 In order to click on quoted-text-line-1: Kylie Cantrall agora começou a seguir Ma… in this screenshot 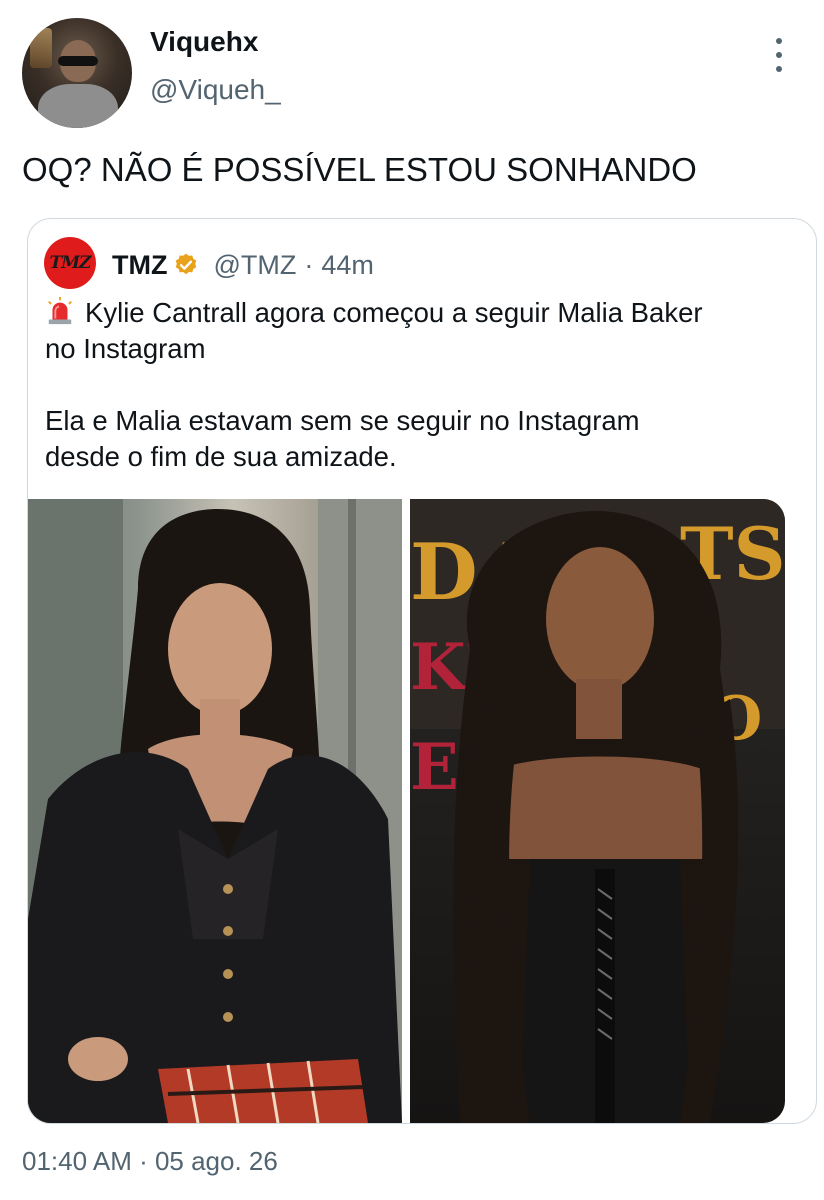, I will do `click(394, 312)`.